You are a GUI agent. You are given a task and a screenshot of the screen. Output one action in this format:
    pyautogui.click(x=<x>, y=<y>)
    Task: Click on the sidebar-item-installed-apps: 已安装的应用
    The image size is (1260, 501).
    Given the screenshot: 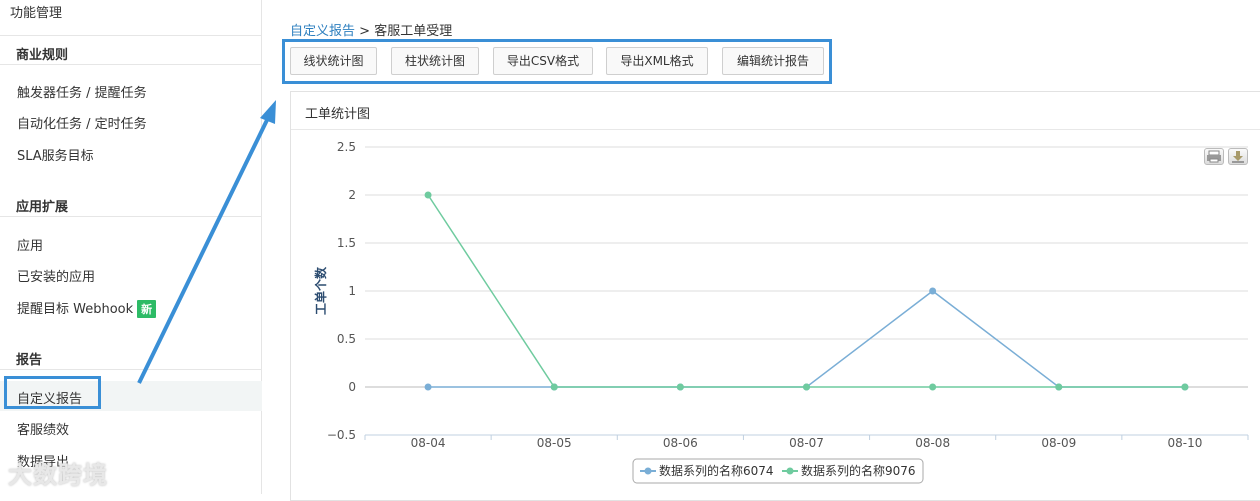 What is the action you would take?
    pyautogui.click(x=56, y=275)
    